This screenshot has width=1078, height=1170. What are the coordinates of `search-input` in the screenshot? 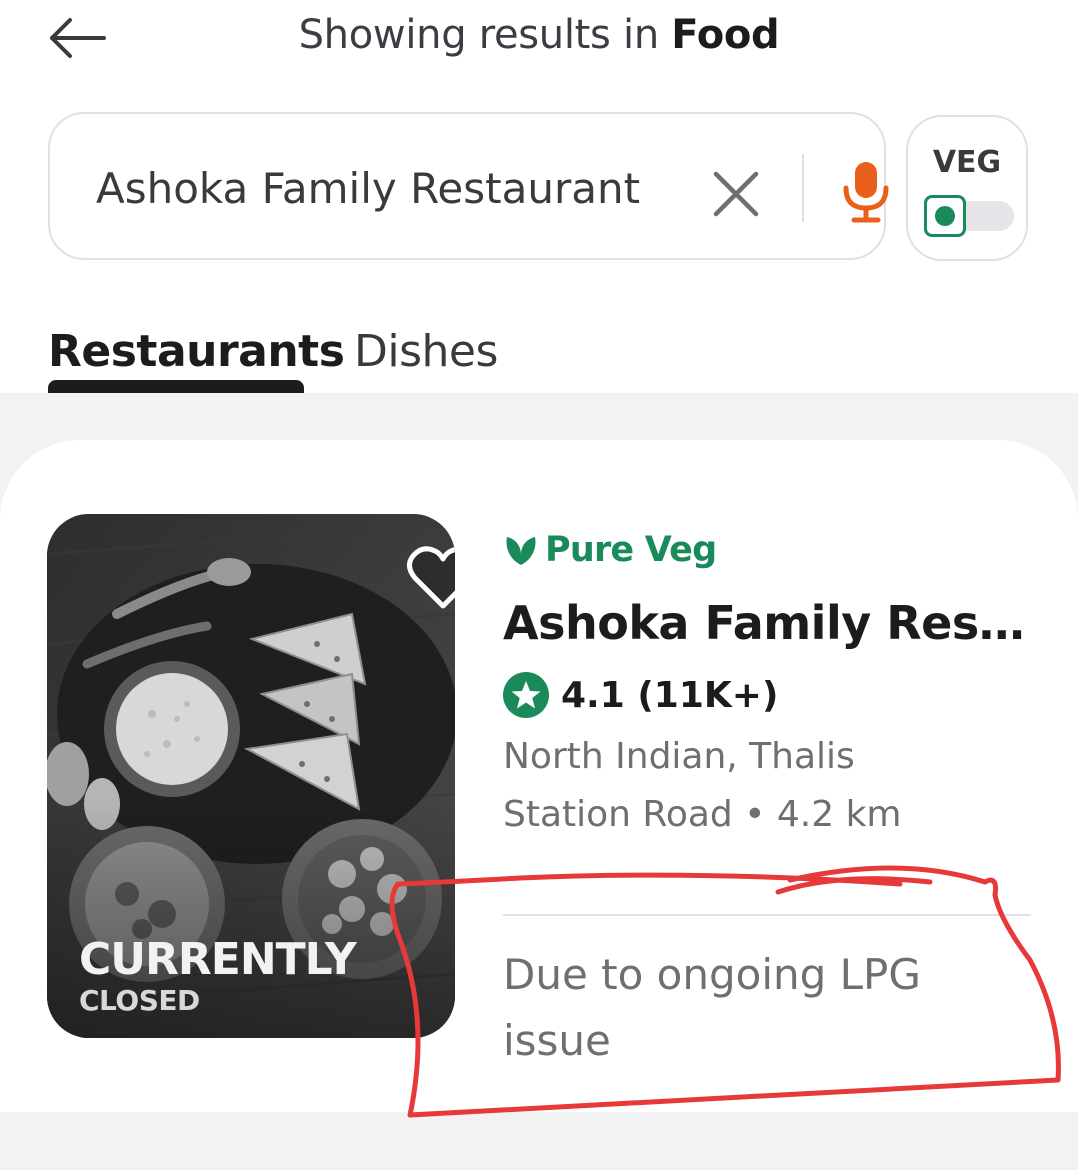 It's located at (391, 188).